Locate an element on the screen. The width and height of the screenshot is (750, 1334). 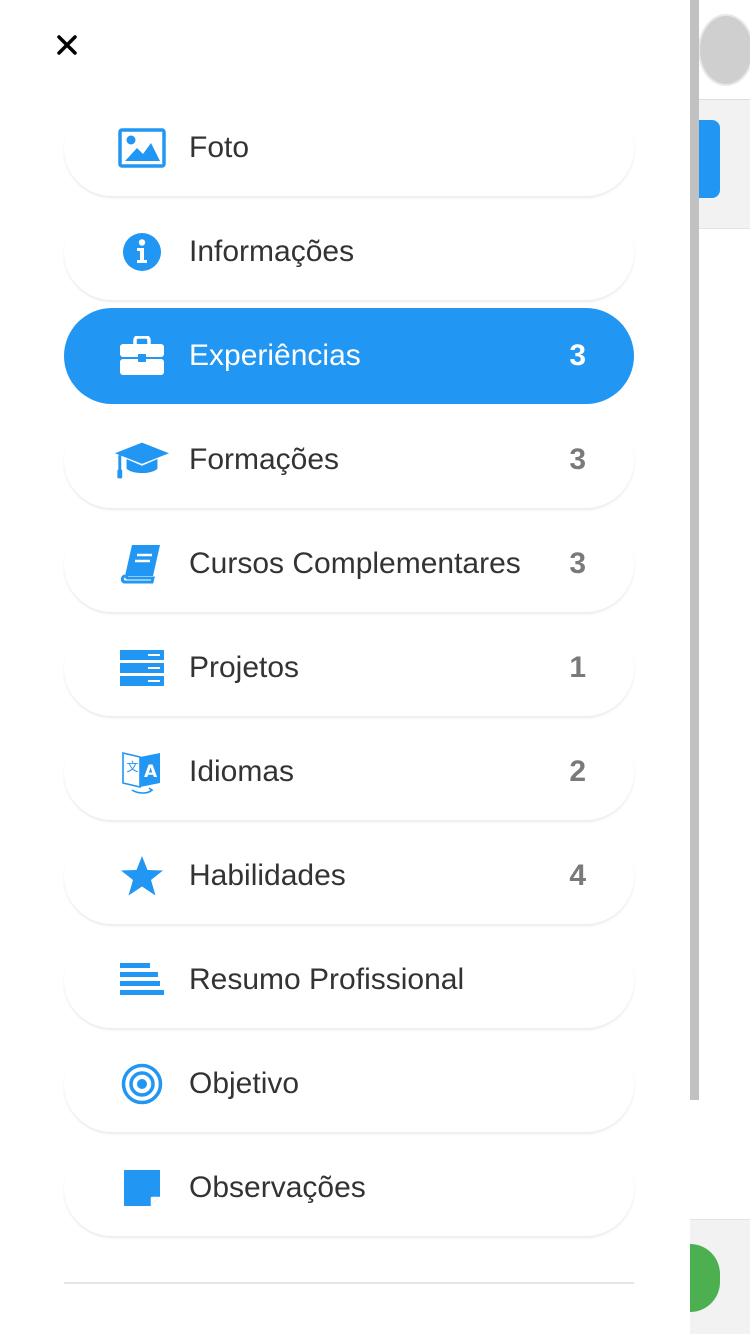
close-button is located at coordinates (67, 45).